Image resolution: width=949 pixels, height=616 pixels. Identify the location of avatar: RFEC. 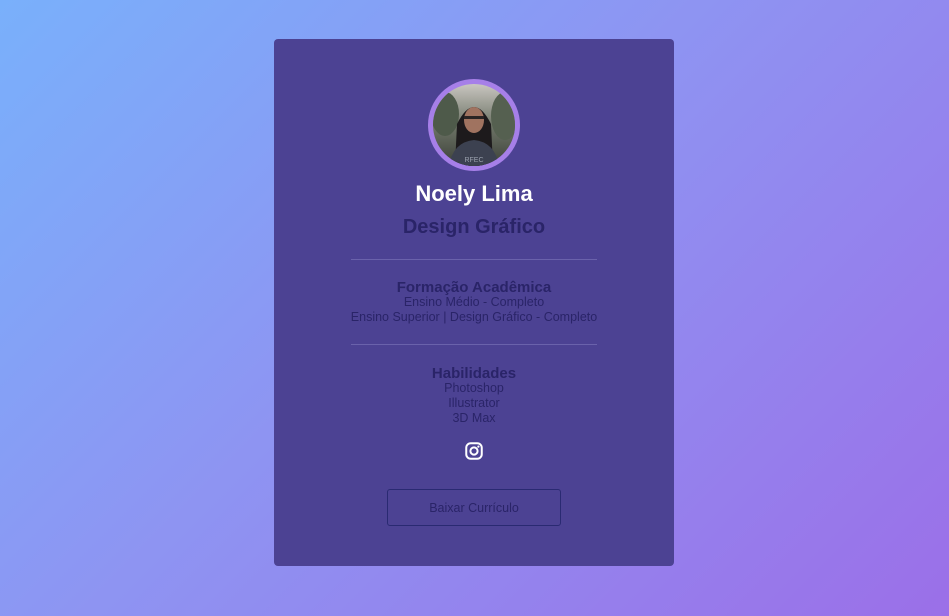
(474, 125).